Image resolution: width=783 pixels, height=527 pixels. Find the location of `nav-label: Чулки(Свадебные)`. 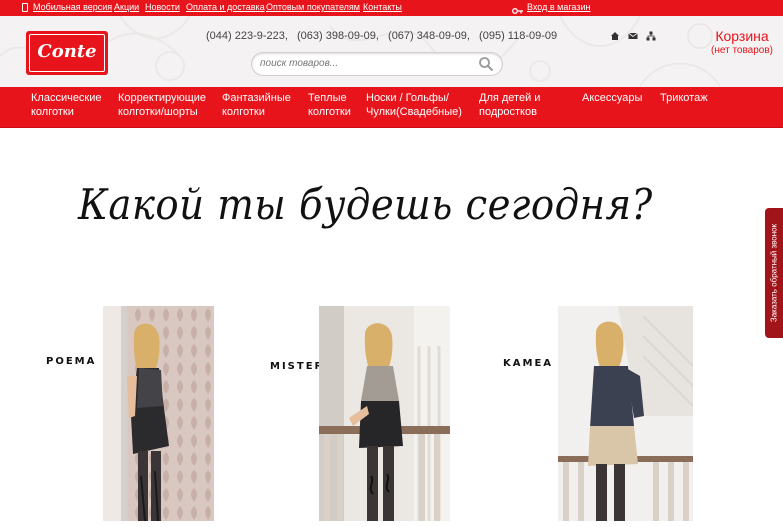

nav-label: Чулки(Свадебные) is located at coordinates (414, 112).